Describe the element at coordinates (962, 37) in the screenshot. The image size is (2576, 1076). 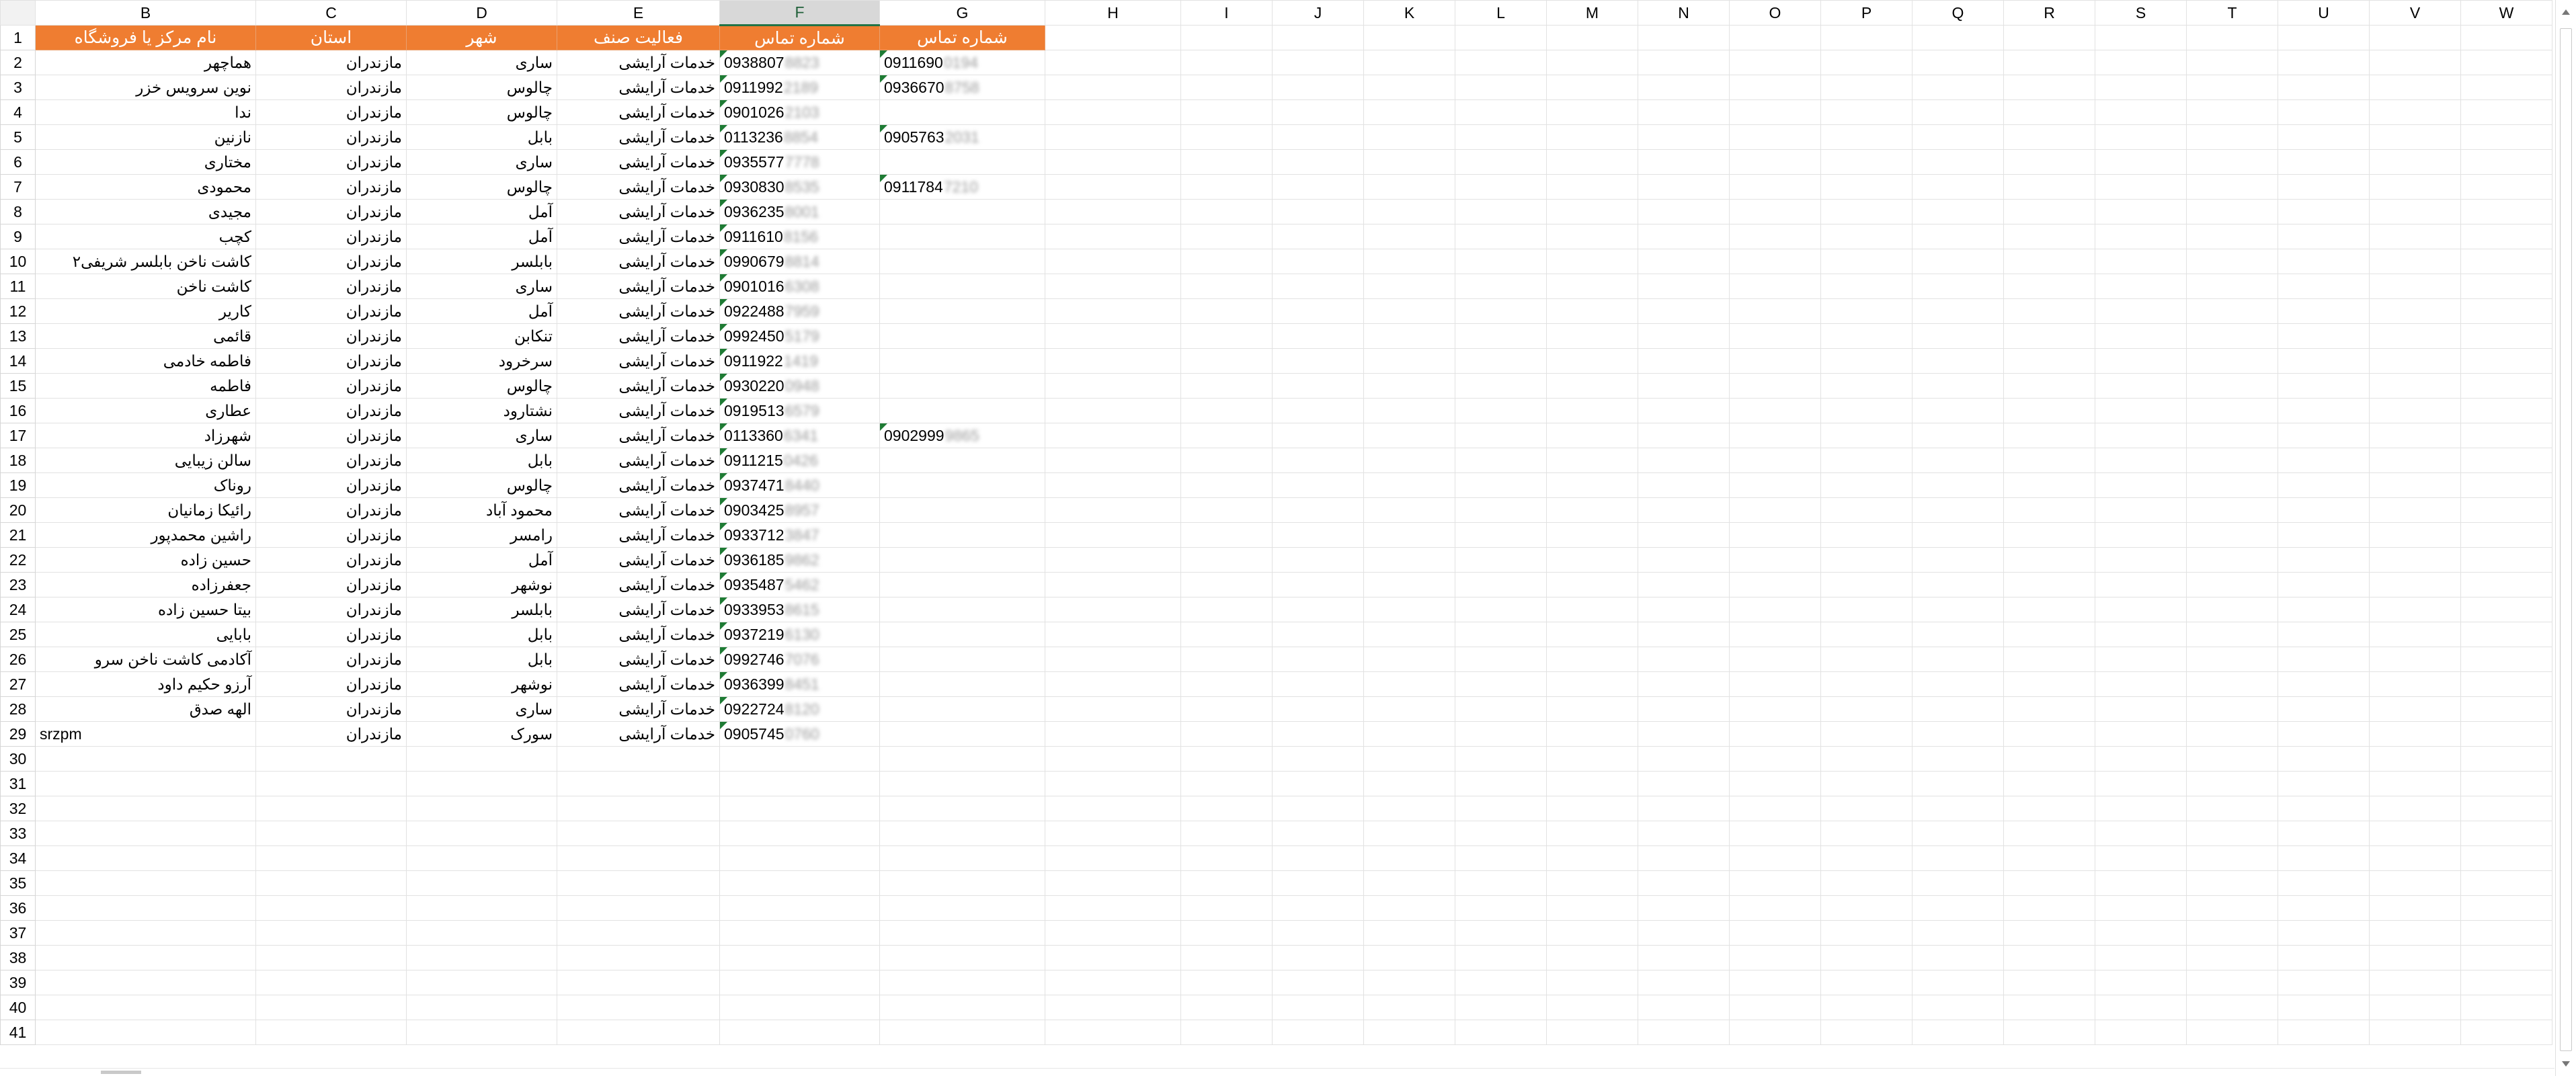
I see `header-cell-phone-2: شماره تماس` at that location.